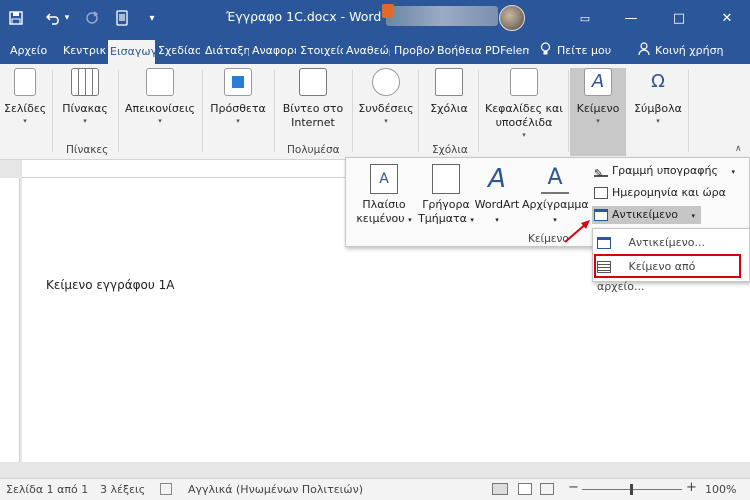 This screenshot has width=750, height=500. What do you see at coordinates (122, 18) in the screenshot?
I see `touch-mode-icon` at bounding box center [122, 18].